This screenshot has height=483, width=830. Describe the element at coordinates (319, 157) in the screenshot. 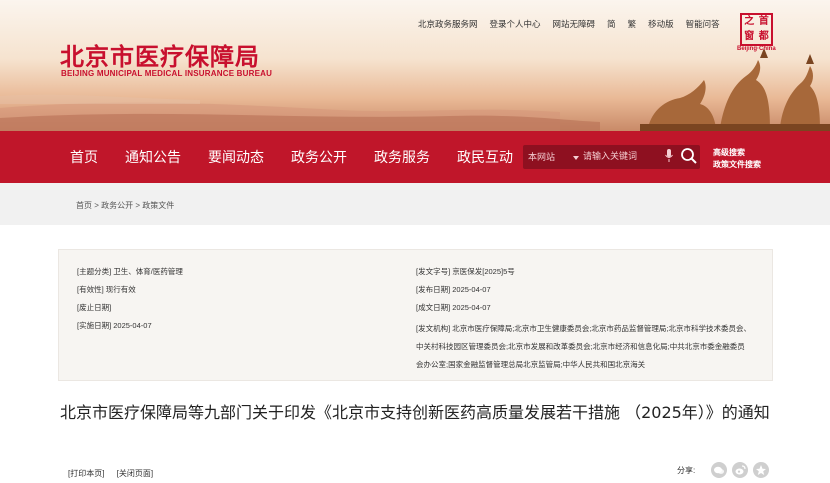

I see `nav-item-gov-affairs: 政务公开` at that location.